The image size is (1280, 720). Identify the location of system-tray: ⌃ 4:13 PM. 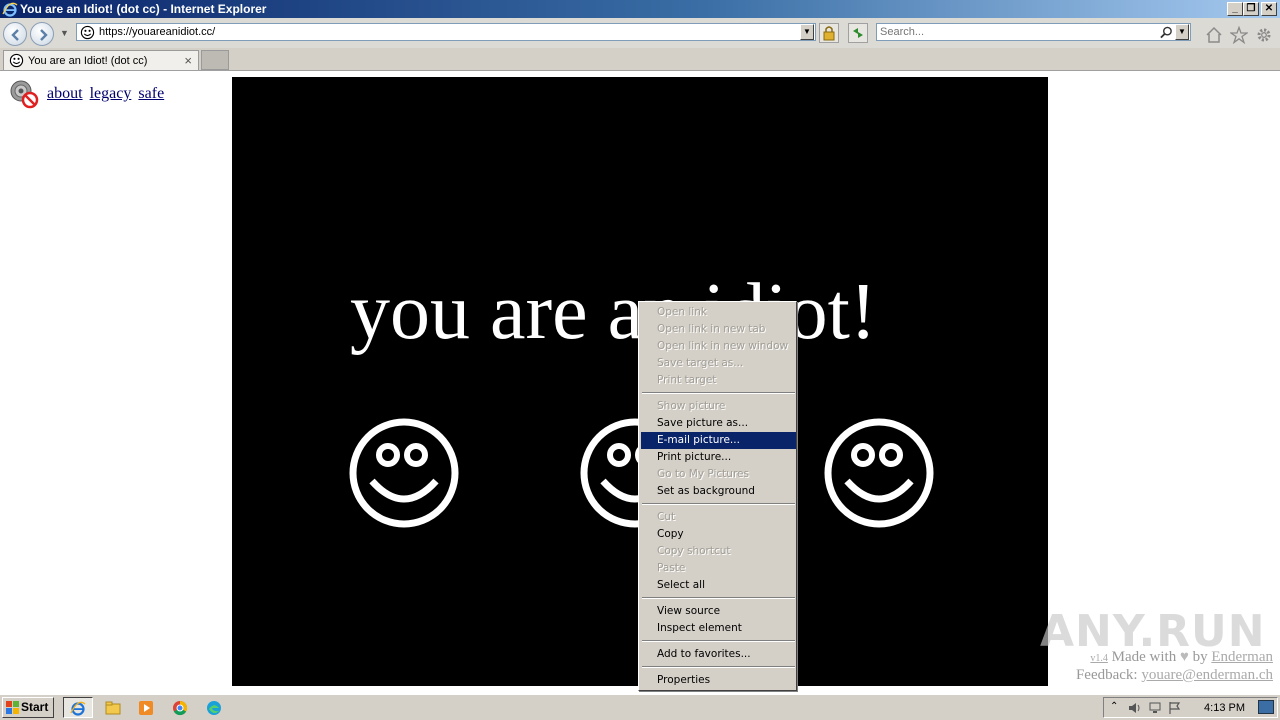
(1190, 707).